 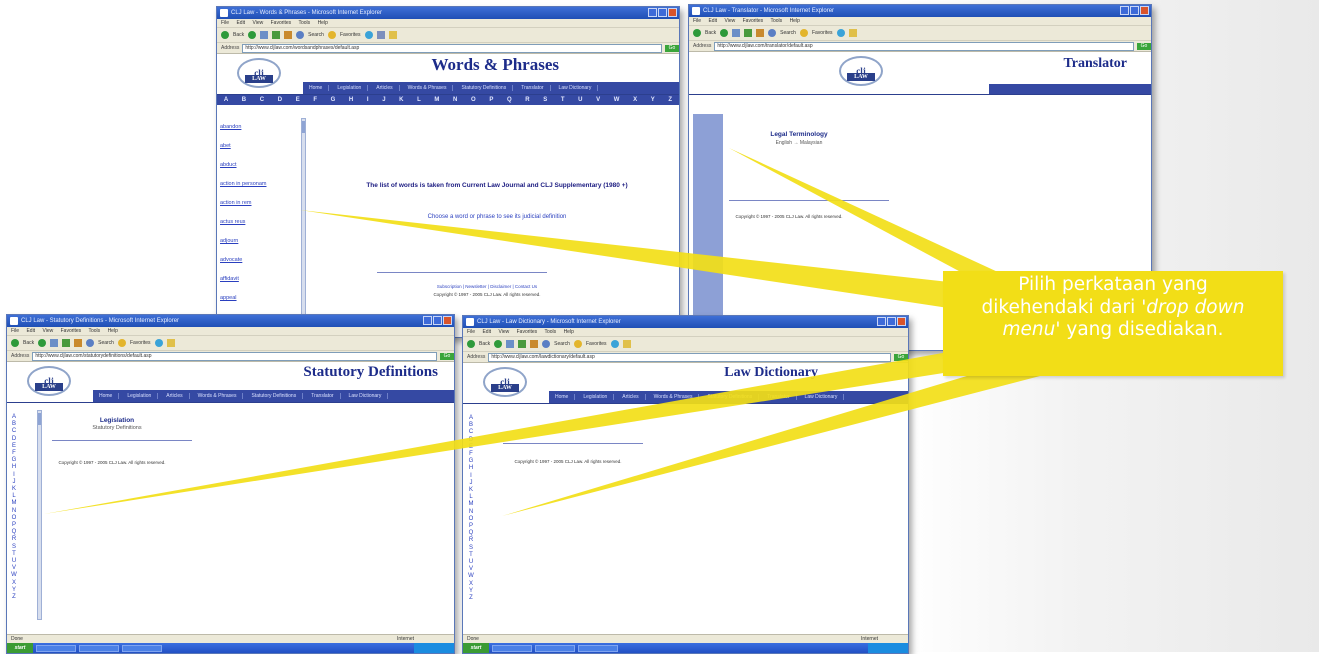 I want to click on callout-line-2: dikehendaki dari 'drop down, so click(x=1113, y=308).